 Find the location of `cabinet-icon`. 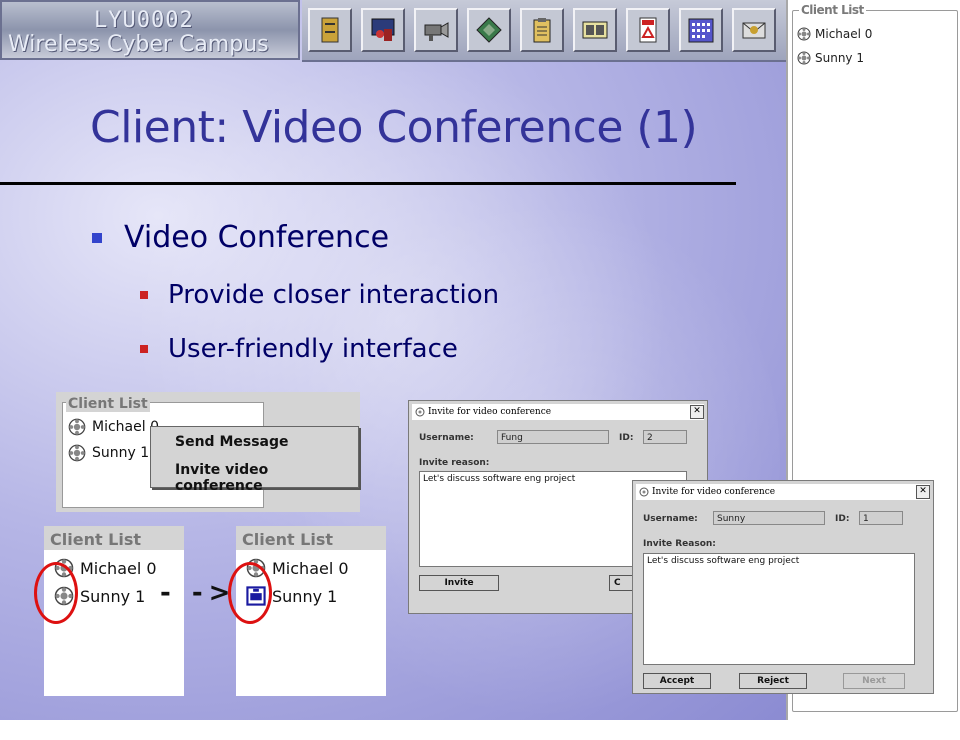

cabinet-icon is located at coordinates (330, 30).